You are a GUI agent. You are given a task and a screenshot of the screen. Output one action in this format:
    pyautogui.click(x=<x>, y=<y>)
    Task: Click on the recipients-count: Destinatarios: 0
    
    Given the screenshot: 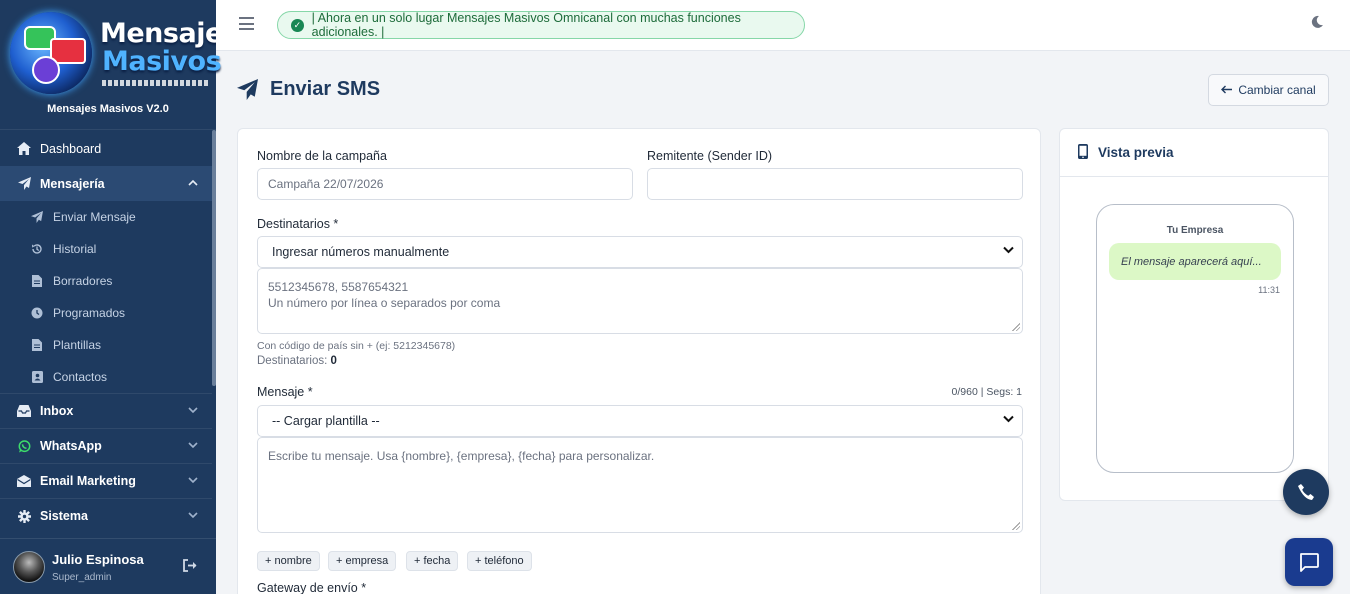 What is the action you would take?
    pyautogui.click(x=297, y=361)
    